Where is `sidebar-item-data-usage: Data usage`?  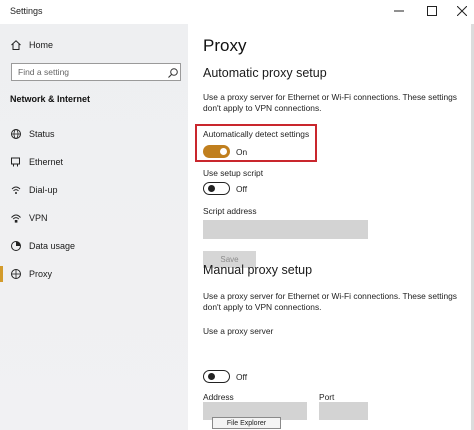
sidebar-item-data-usage: Data usage is located at coordinates (95, 246).